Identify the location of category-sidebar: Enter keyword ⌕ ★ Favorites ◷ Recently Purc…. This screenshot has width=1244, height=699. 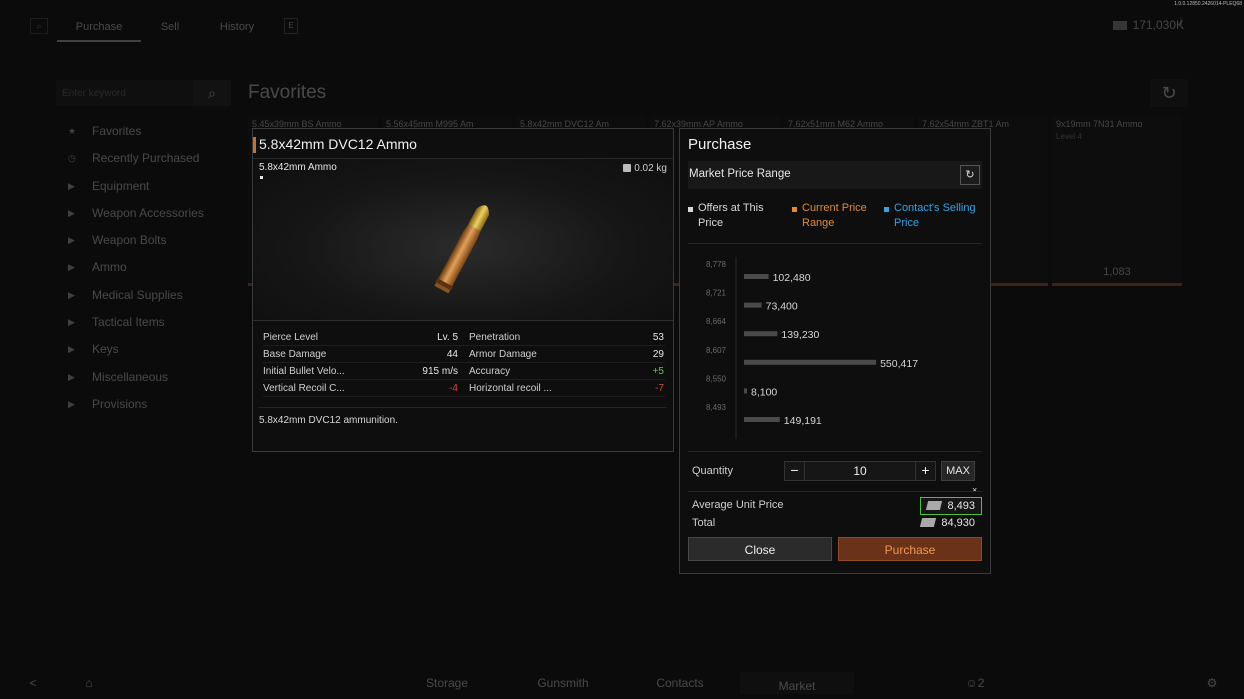
(143, 249).